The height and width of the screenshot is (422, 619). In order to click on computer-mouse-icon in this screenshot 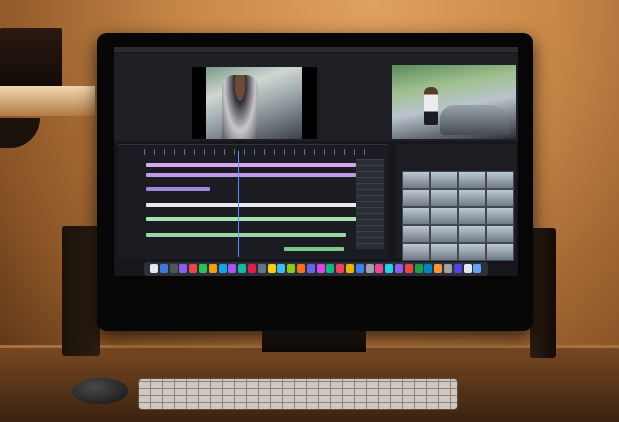, I will do `click(100, 391)`.